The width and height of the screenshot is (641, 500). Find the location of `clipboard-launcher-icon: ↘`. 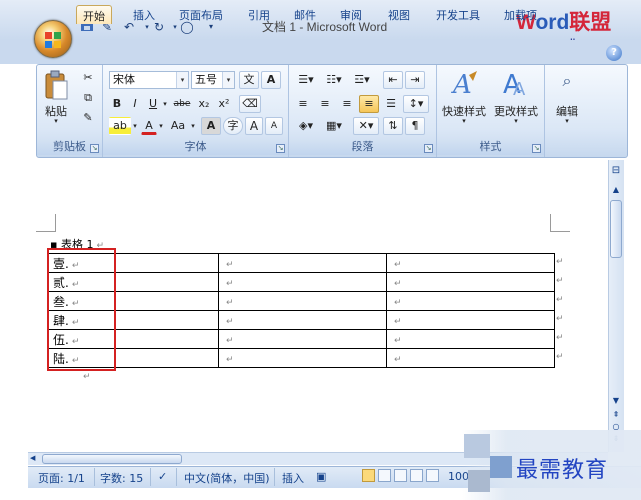

clipboard-launcher-icon: ↘ is located at coordinates (94, 148).